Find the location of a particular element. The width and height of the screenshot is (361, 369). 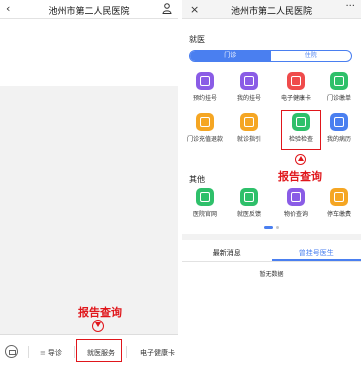

keyboard-icon is located at coordinates (11, 351).